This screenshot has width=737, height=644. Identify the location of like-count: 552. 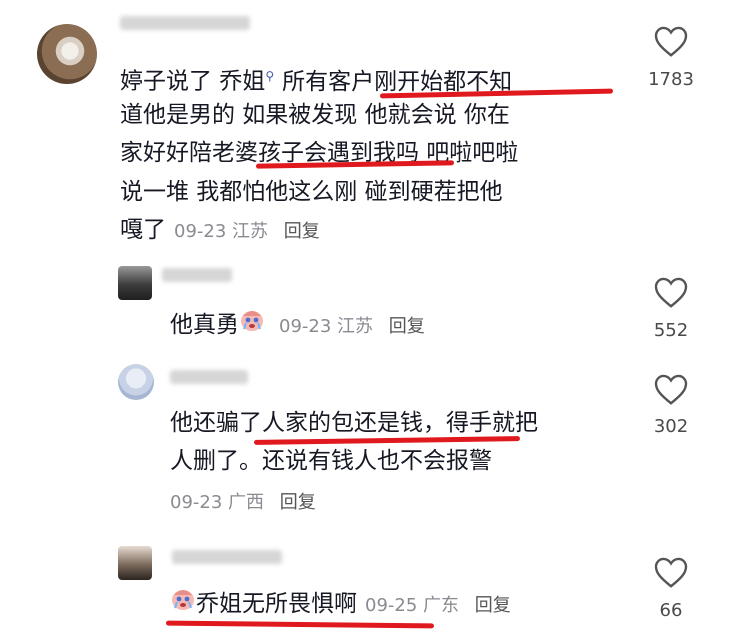
(671, 330).